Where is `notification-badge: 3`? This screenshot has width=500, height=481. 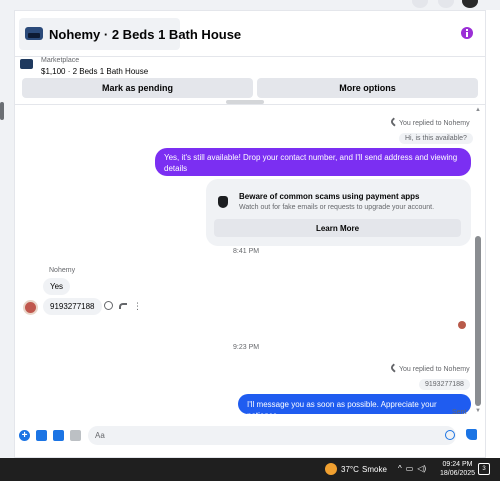 notification-badge: 3 is located at coordinates (484, 469).